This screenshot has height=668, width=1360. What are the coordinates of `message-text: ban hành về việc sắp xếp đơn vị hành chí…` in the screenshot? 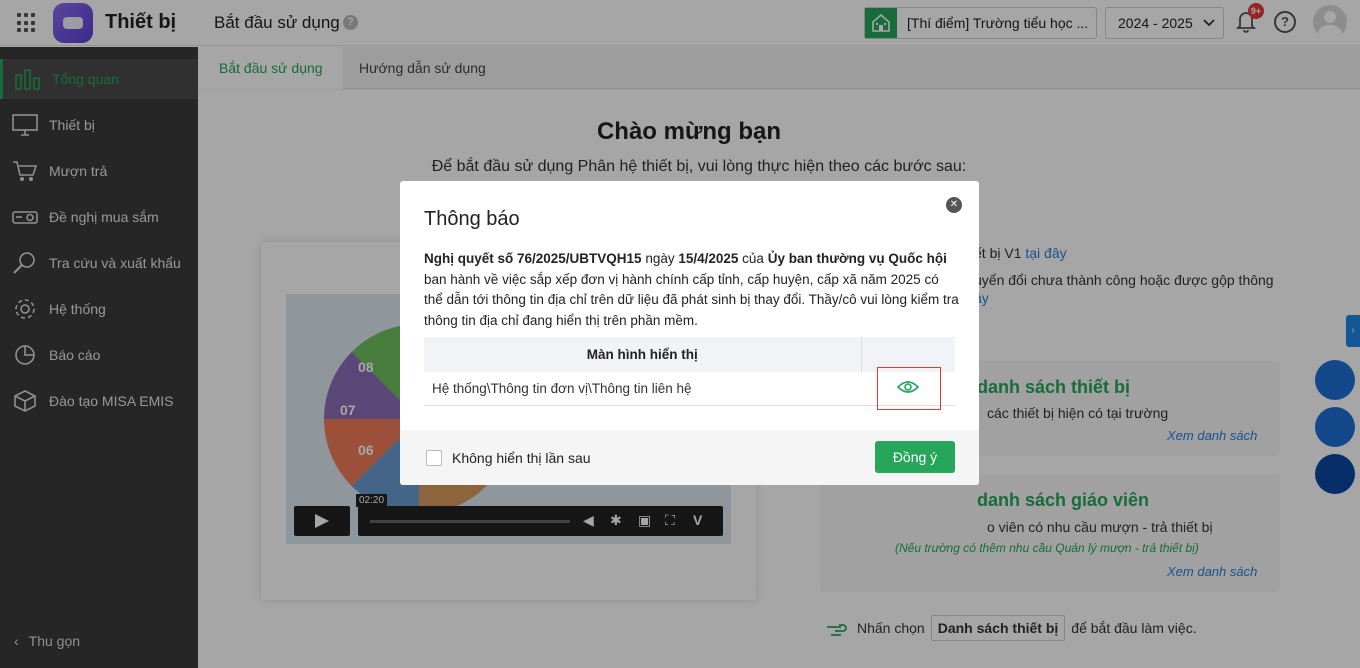 It's located at (691, 299).